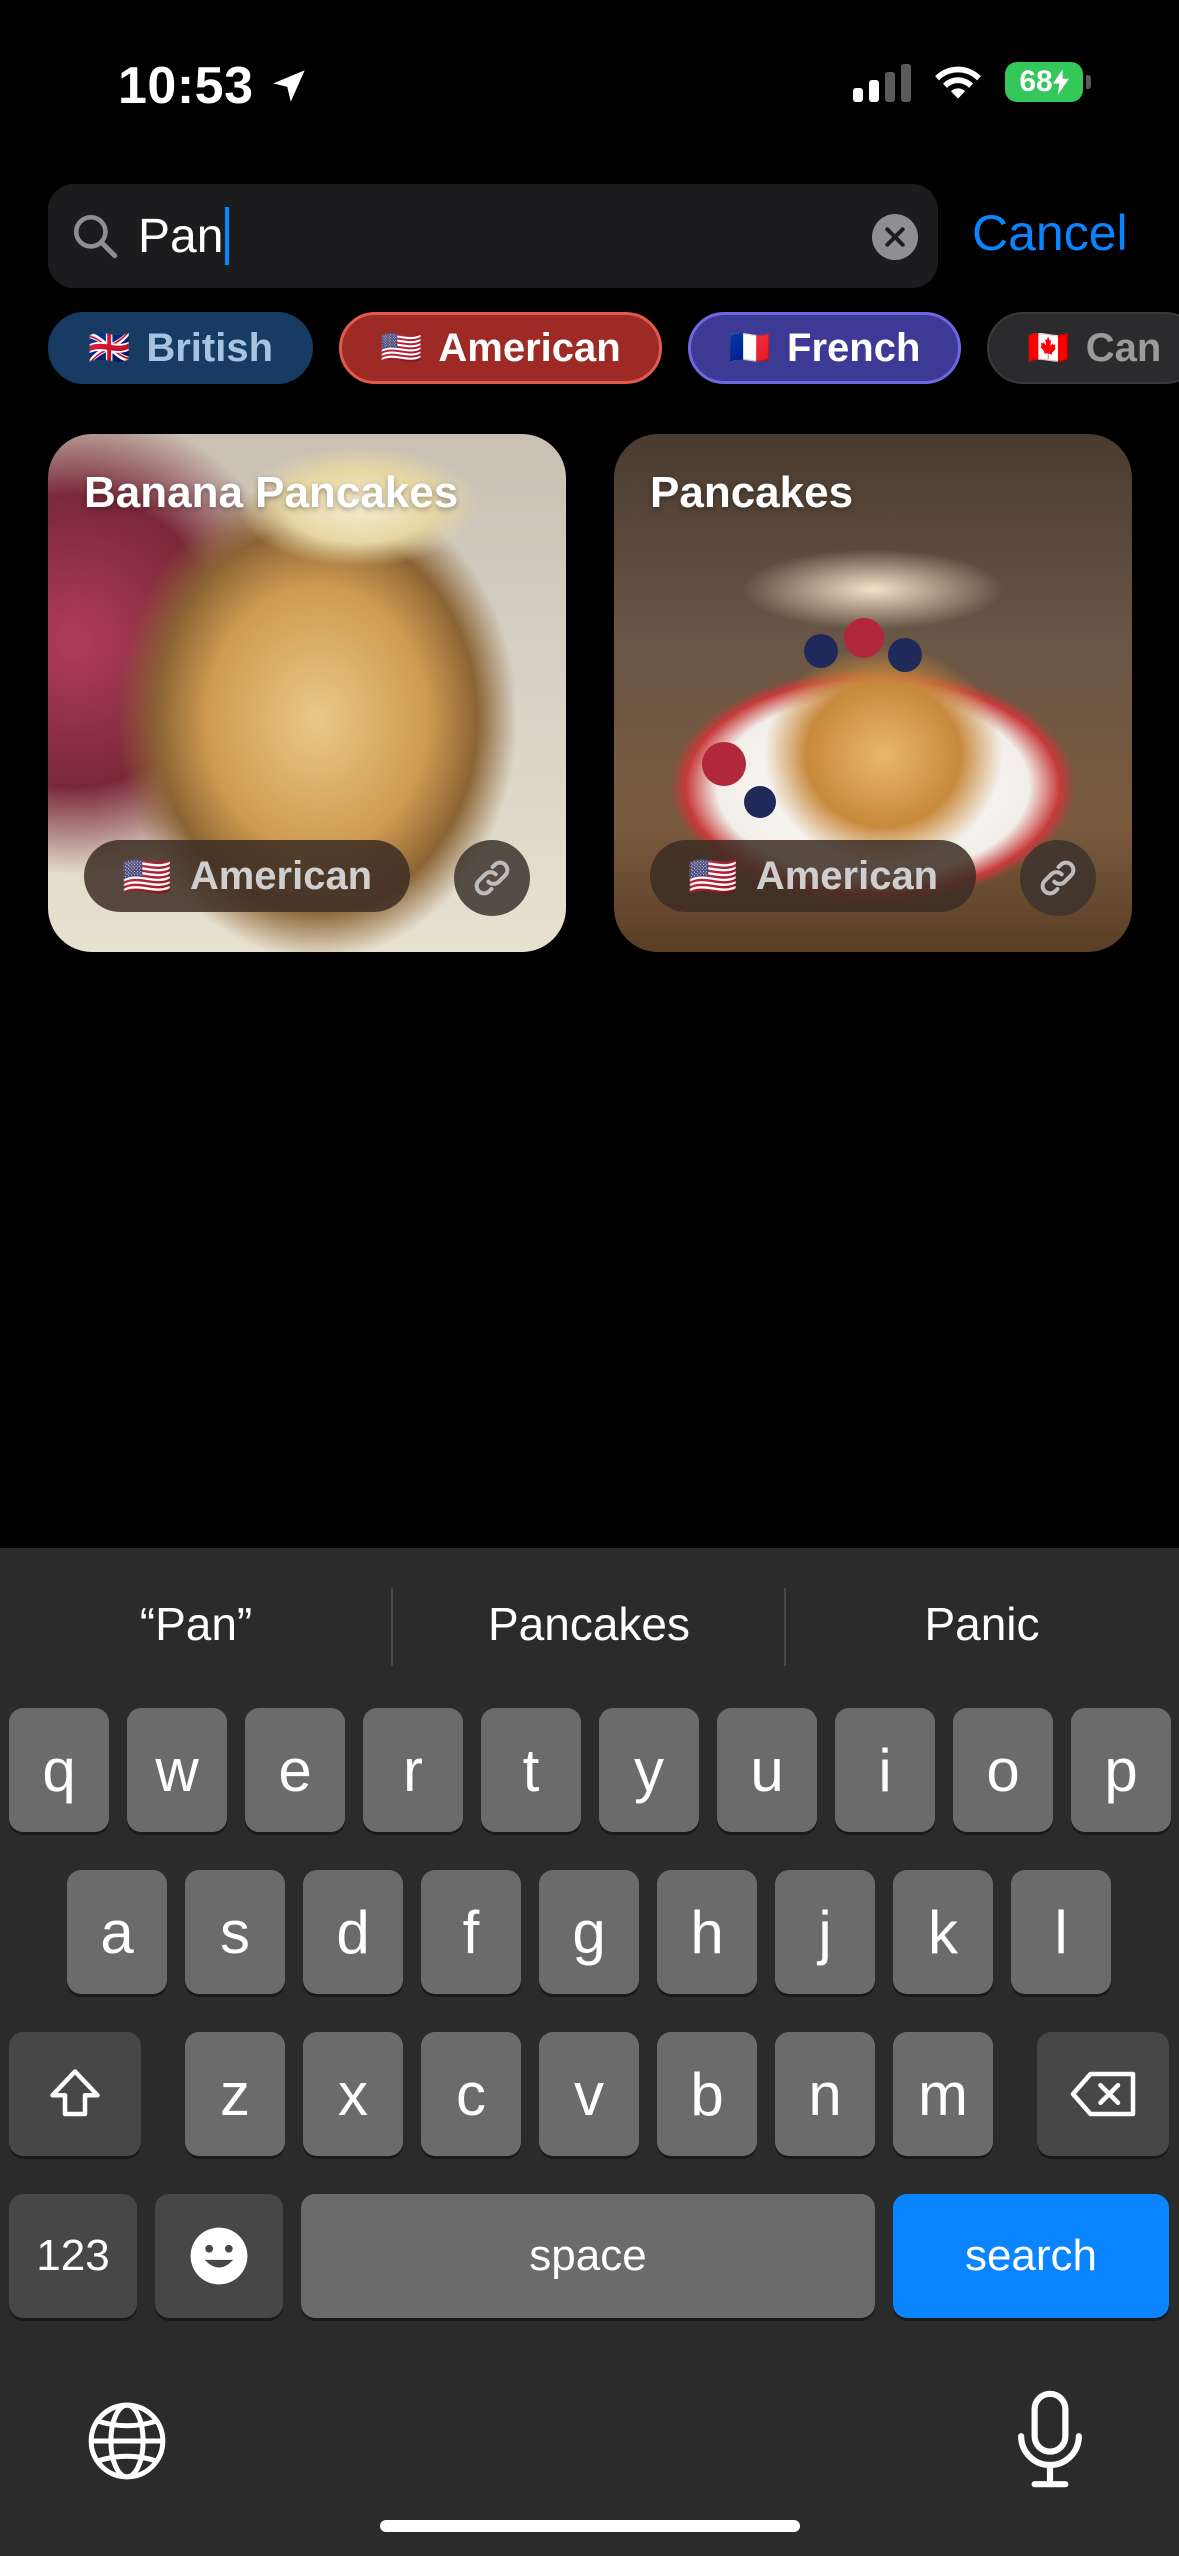 Image resolution: width=1179 pixels, height=2556 pixels. What do you see at coordinates (353, 1932) in the screenshot?
I see `key-d: d` at bounding box center [353, 1932].